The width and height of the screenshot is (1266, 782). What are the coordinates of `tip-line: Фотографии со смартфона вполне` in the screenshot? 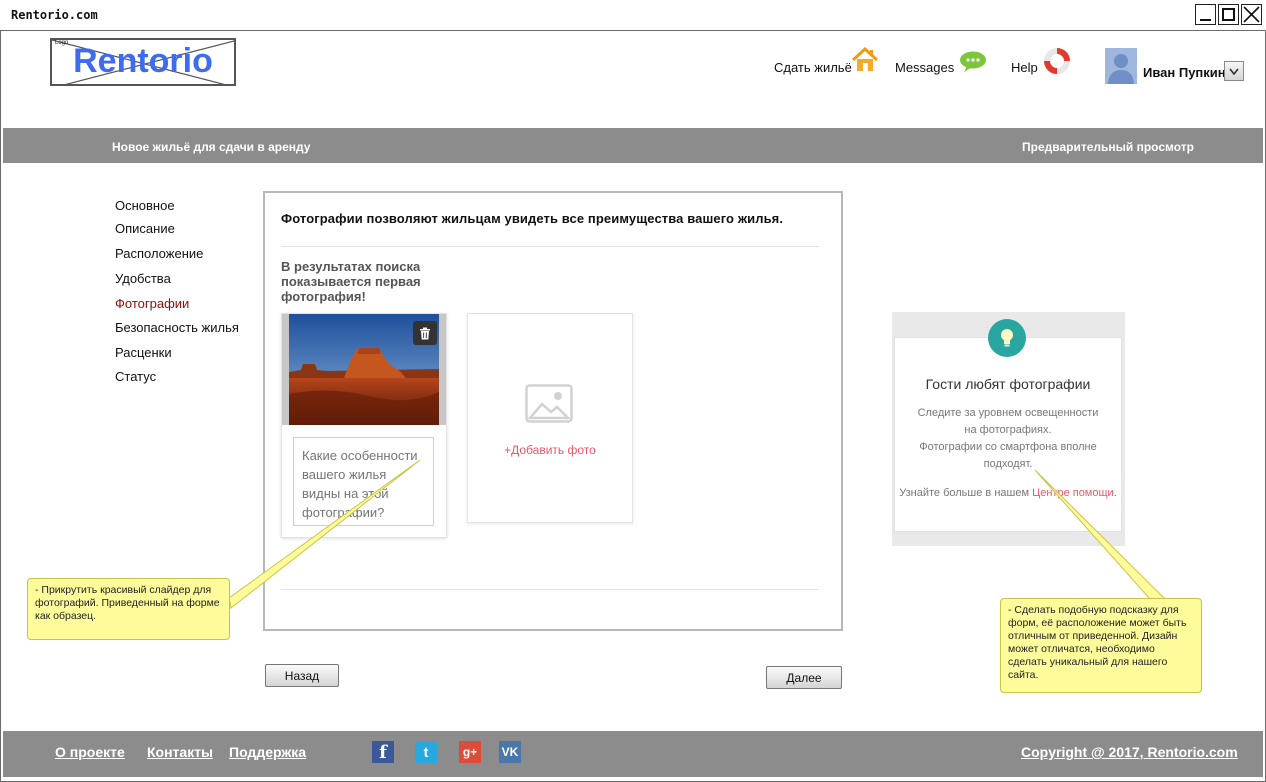 It's located at (1008, 447).